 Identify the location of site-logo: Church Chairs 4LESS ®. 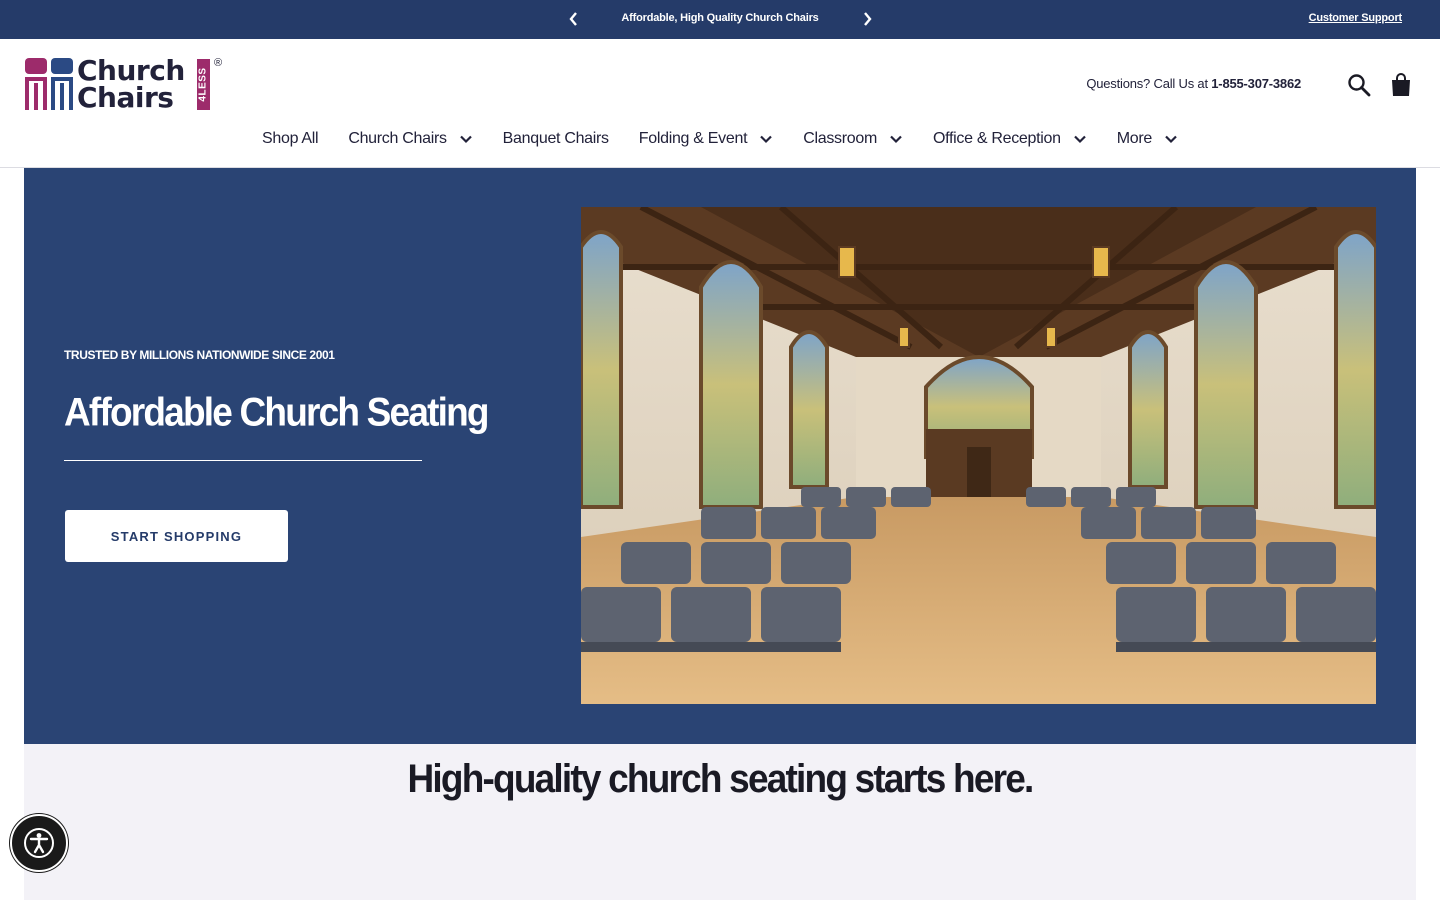
(126, 85).